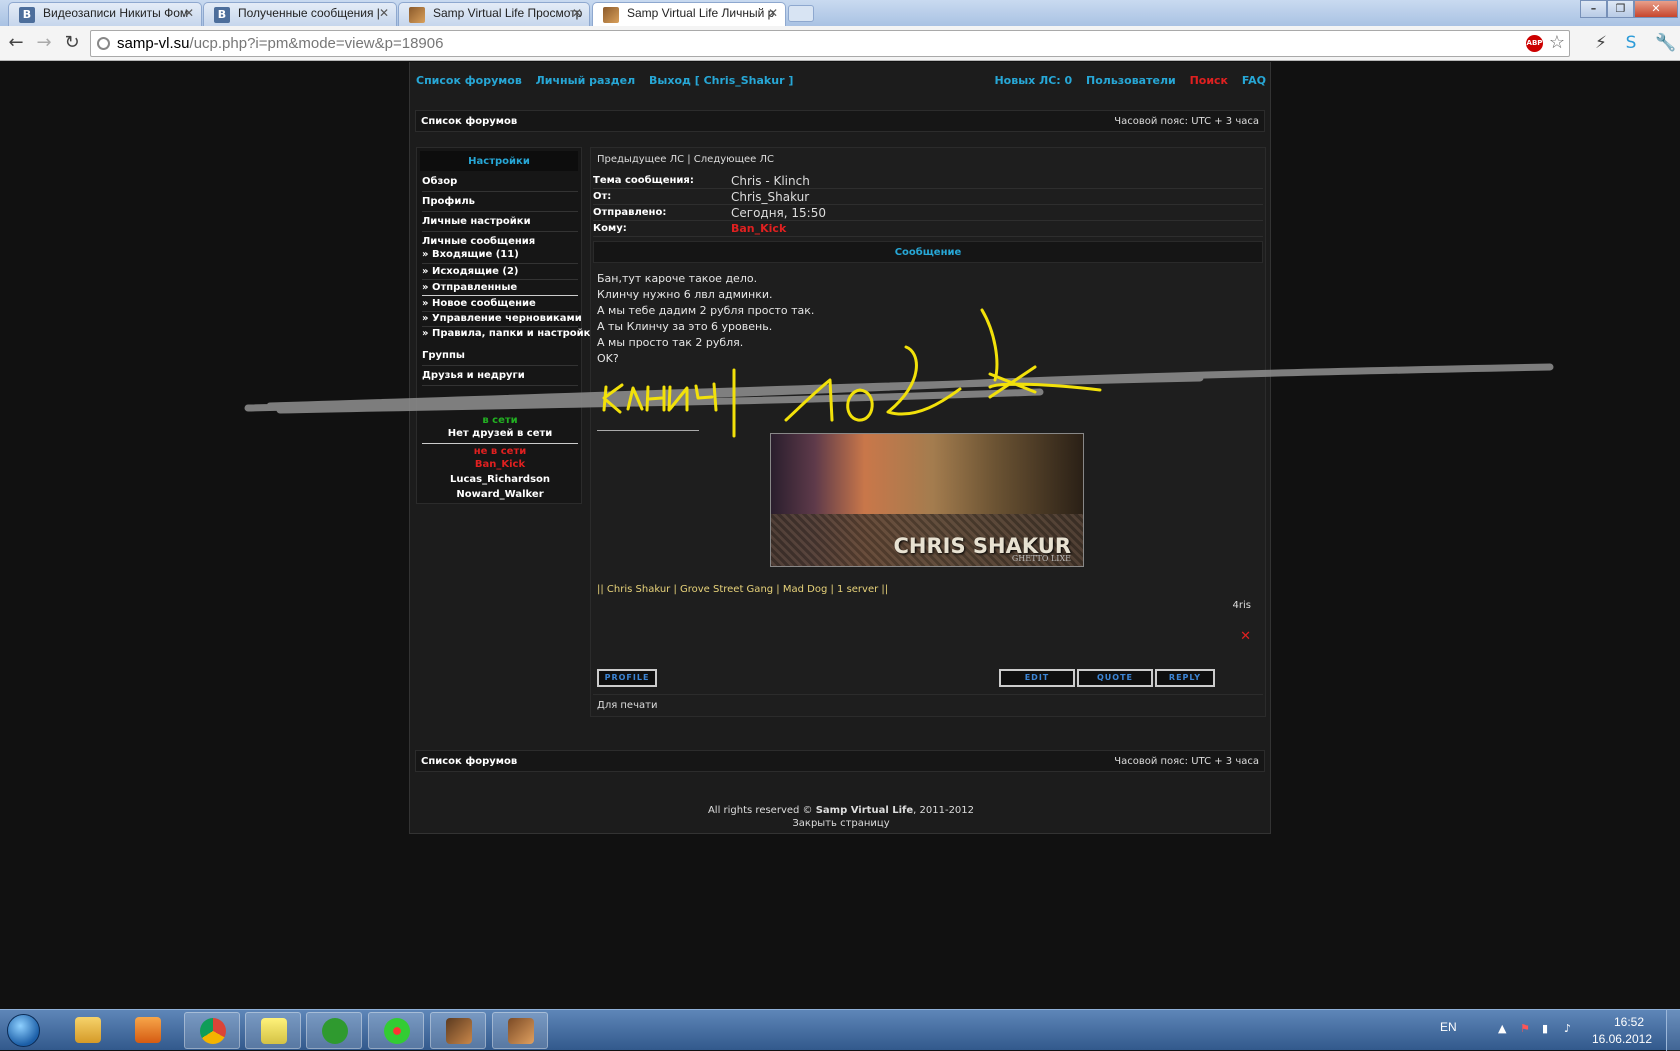 This screenshot has height=1051, width=1680. I want to click on personal-section-link: Личный раздел, so click(586, 80).